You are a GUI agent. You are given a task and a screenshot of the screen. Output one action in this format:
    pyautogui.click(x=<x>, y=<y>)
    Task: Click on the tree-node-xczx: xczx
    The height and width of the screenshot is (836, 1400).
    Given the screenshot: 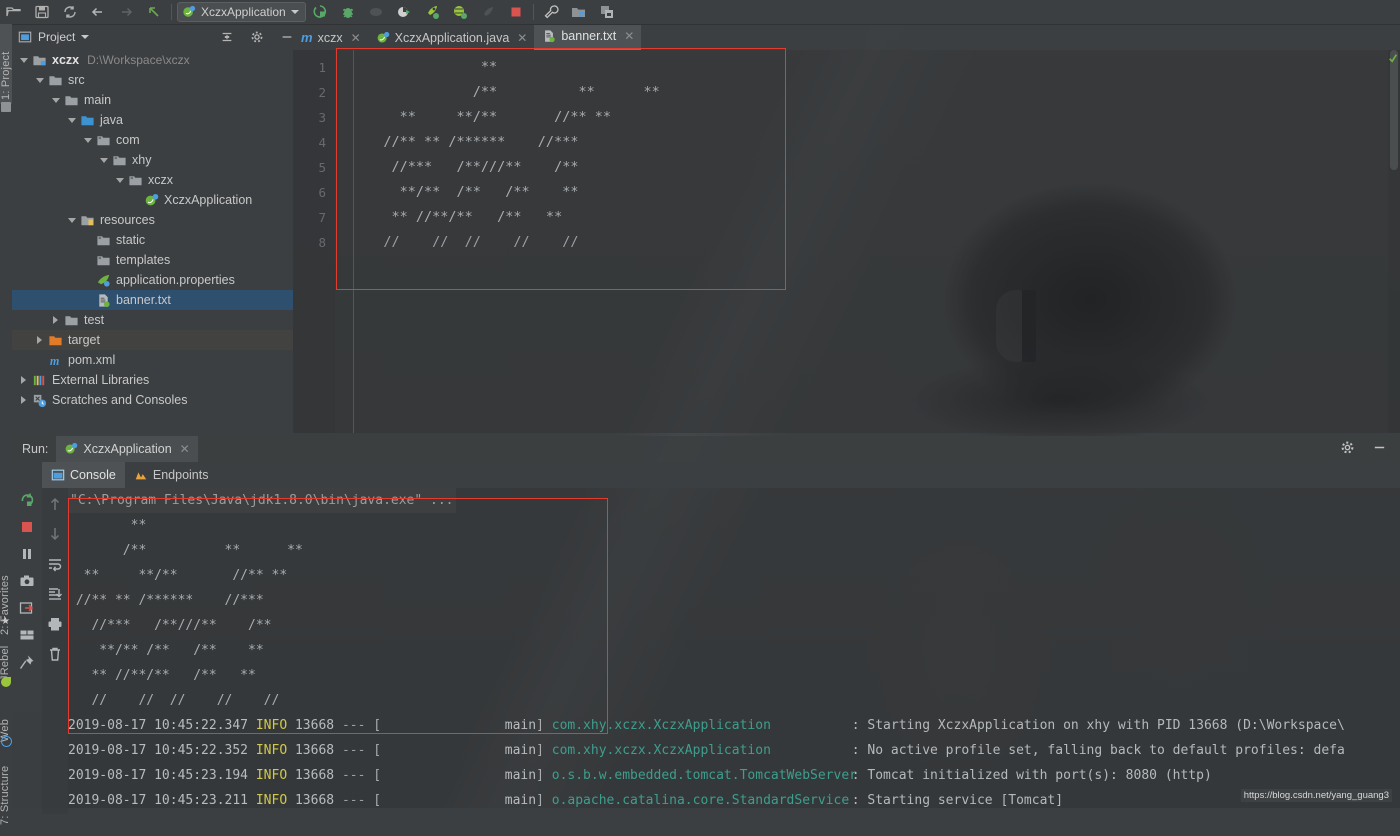 What is the action you would take?
    pyautogui.click(x=152, y=180)
    